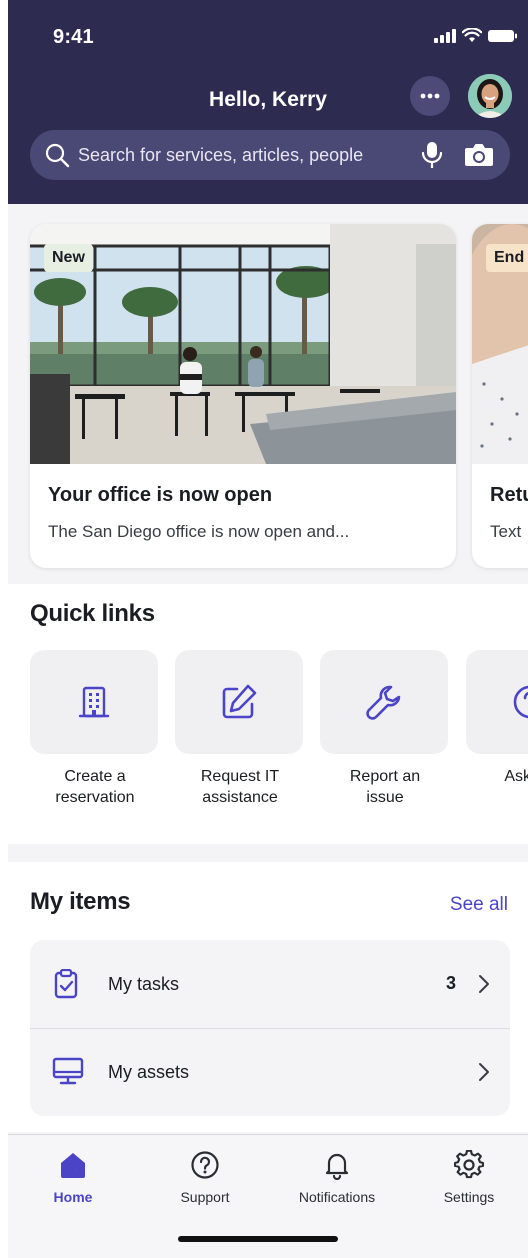 Image resolution: width=528 pixels, height=1258 pixels. Describe the element at coordinates (205, 1165) in the screenshot. I see `help-circle-icon` at that location.